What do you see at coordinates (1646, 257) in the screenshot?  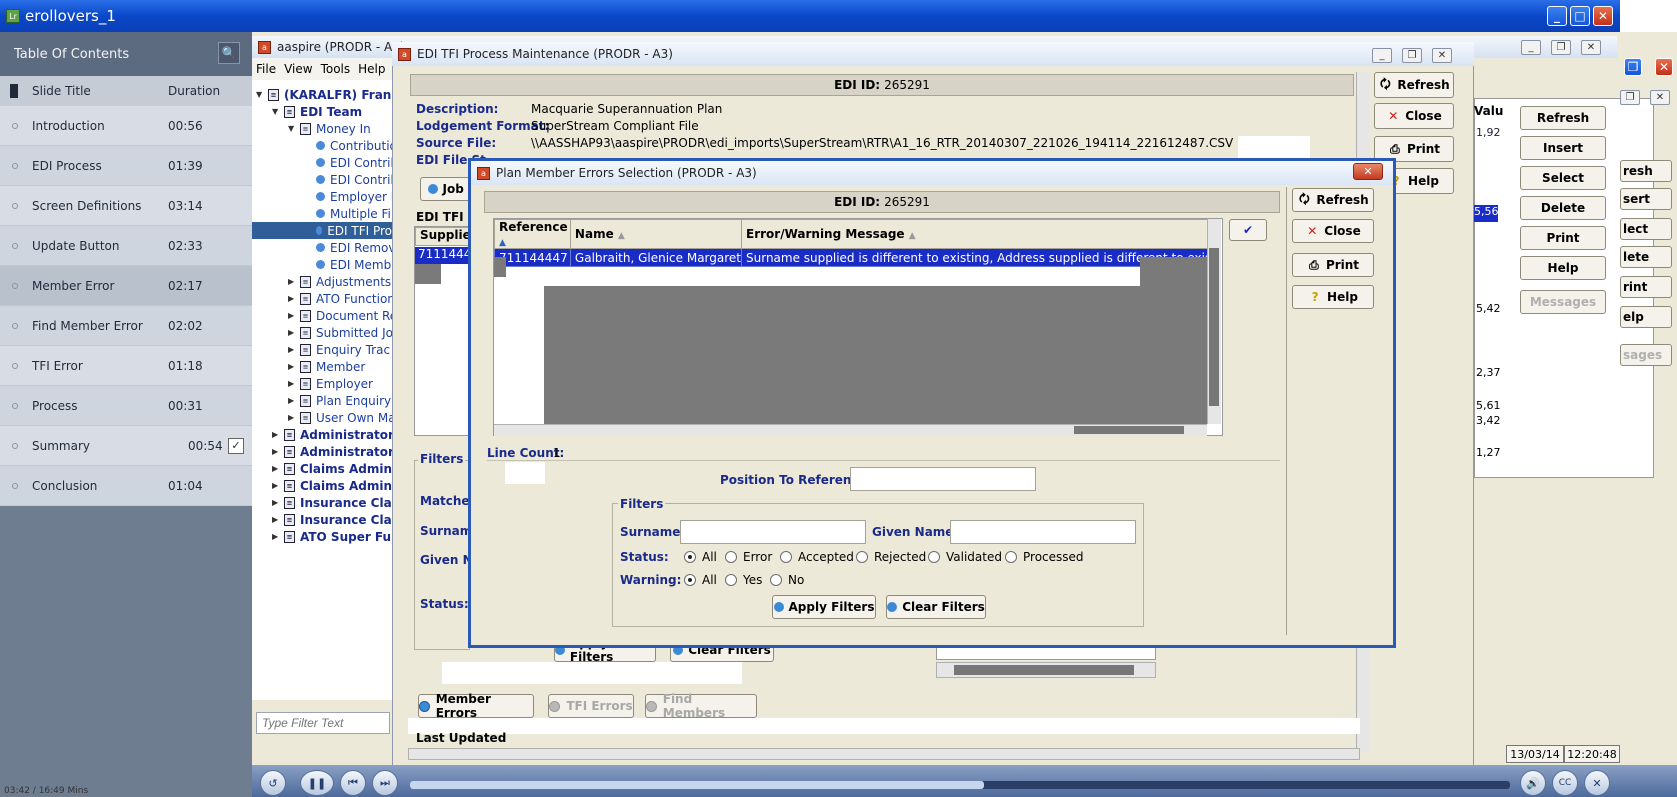 I see `far-delete-button: lete` at bounding box center [1646, 257].